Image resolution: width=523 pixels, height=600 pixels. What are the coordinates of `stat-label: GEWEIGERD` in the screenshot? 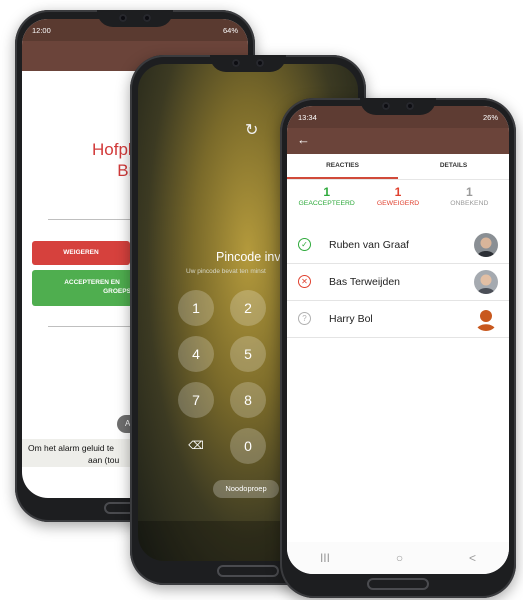 It's located at (398, 203).